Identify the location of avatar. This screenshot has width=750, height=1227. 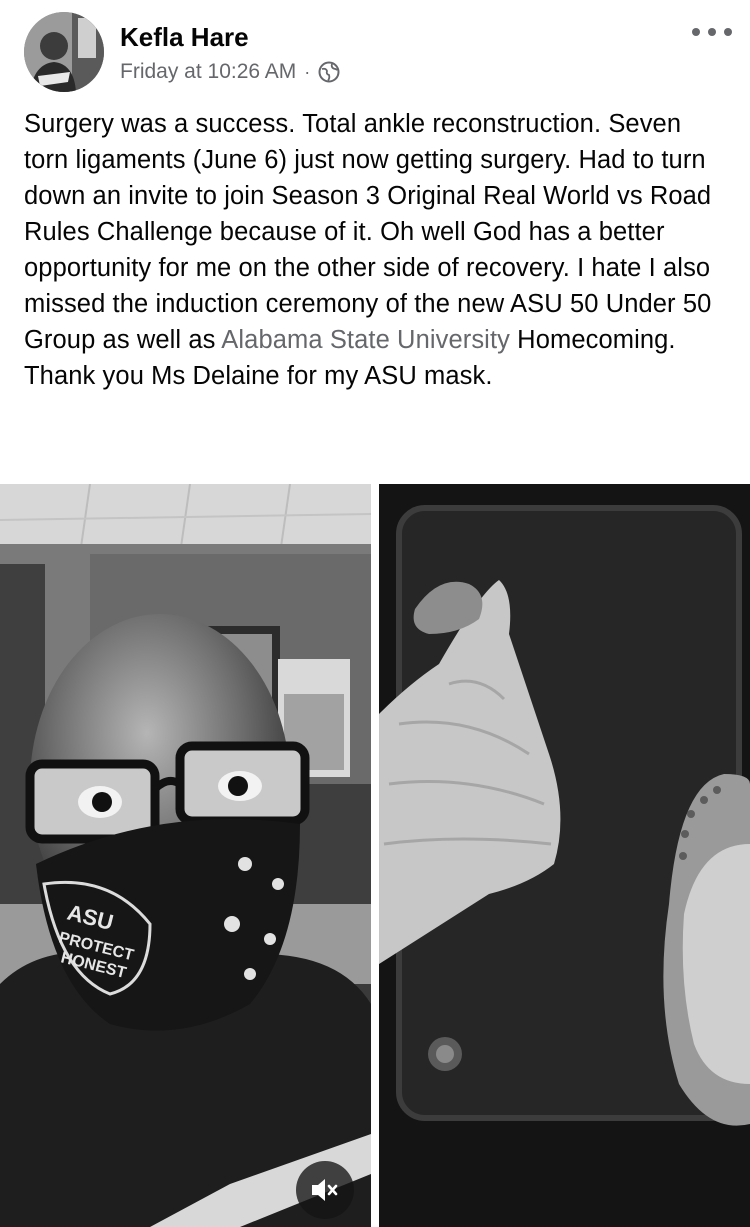
(64, 52).